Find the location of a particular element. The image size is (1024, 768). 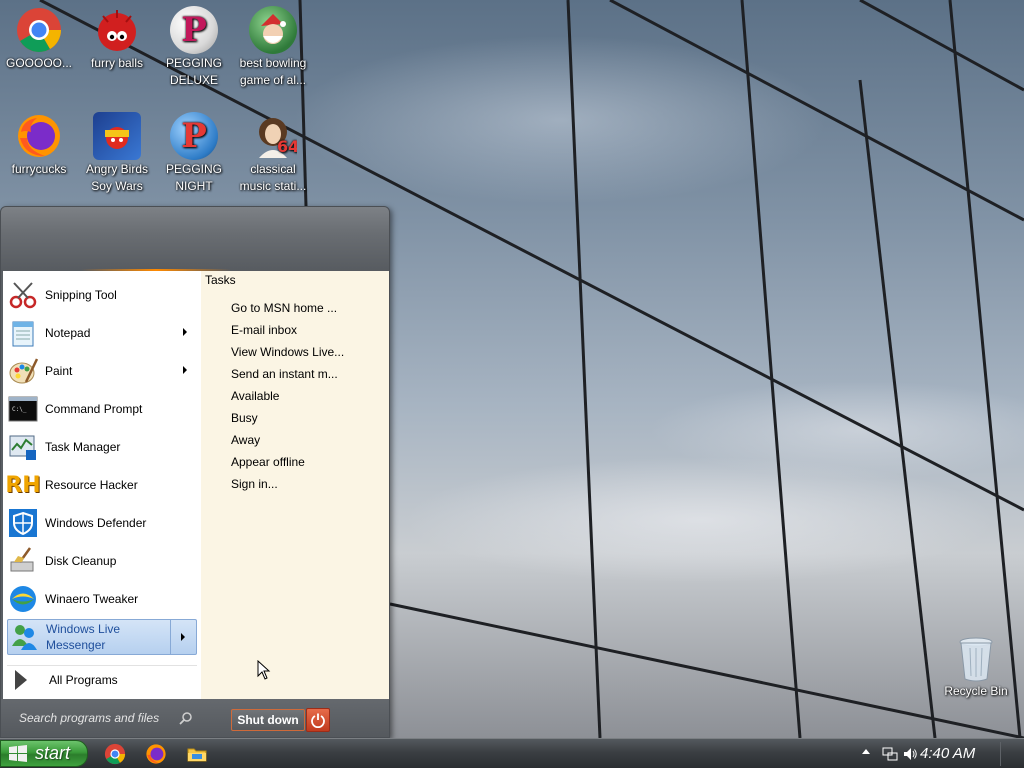

desktop-icon-recycle-bin: Recycle Bin is located at coordinates (976, 668).